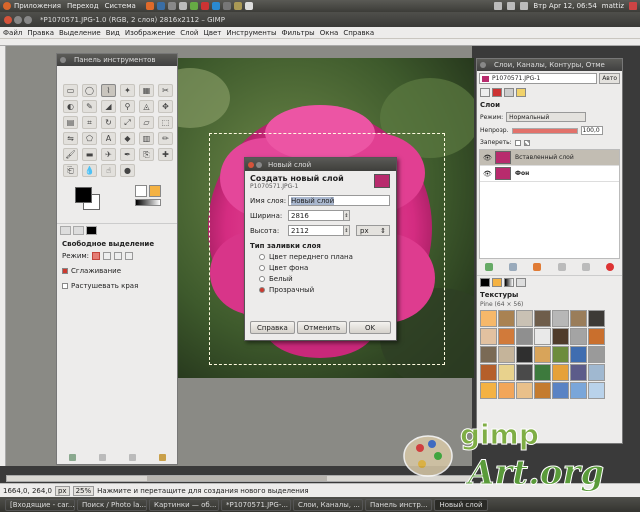 The image size is (640, 512). What do you see at coordinates (40, 33) in the screenshot?
I see `menu-edit: Правка` at bounding box center [40, 33].